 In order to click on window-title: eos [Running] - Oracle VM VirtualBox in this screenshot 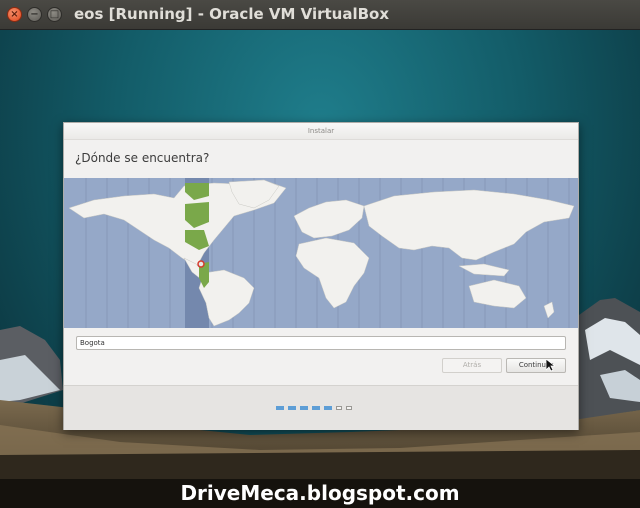, I will do `click(232, 14)`.